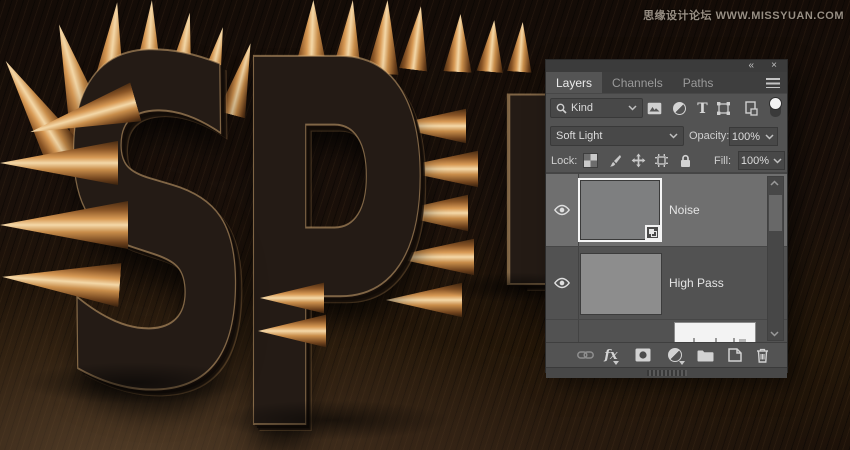  I want to click on layer-mask-thumbnail, so click(715, 332).